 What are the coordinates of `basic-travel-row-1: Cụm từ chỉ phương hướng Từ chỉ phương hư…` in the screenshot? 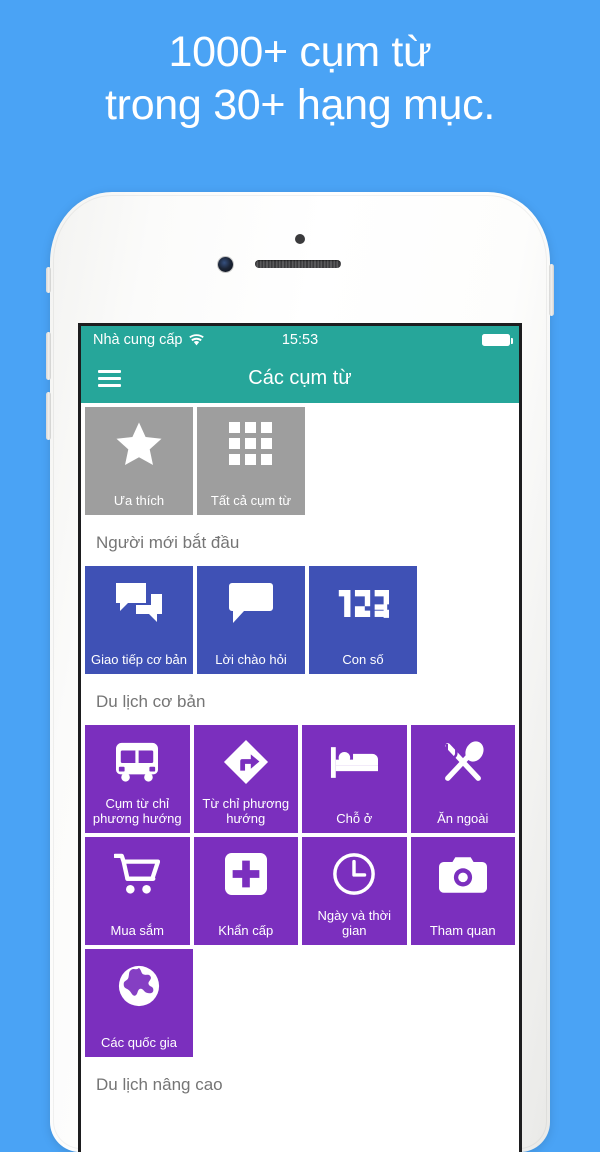 It's located at (300, 779).